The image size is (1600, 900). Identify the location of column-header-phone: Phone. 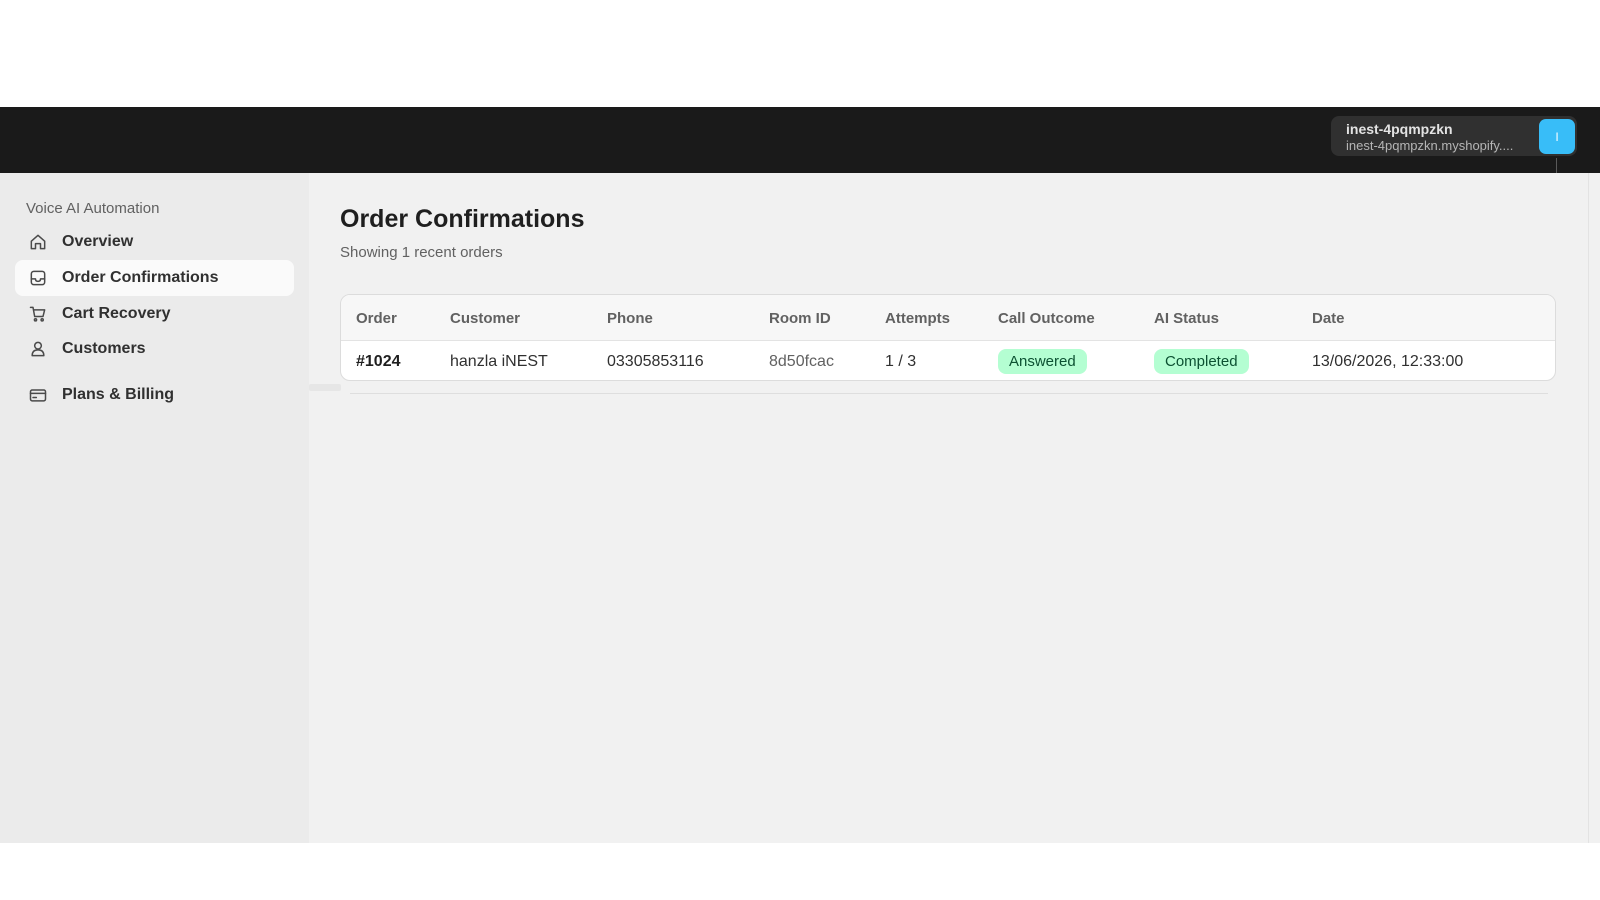
(630, 318).